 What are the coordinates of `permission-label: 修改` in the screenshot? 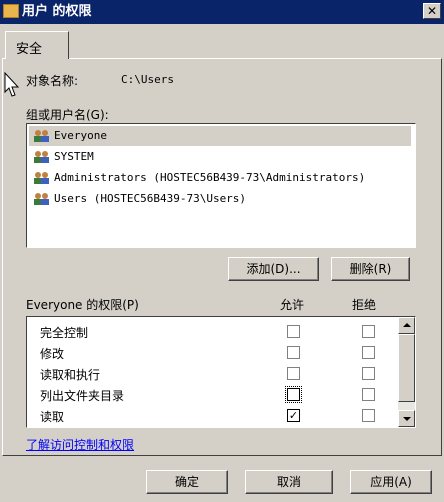 It's located at (52, 354).